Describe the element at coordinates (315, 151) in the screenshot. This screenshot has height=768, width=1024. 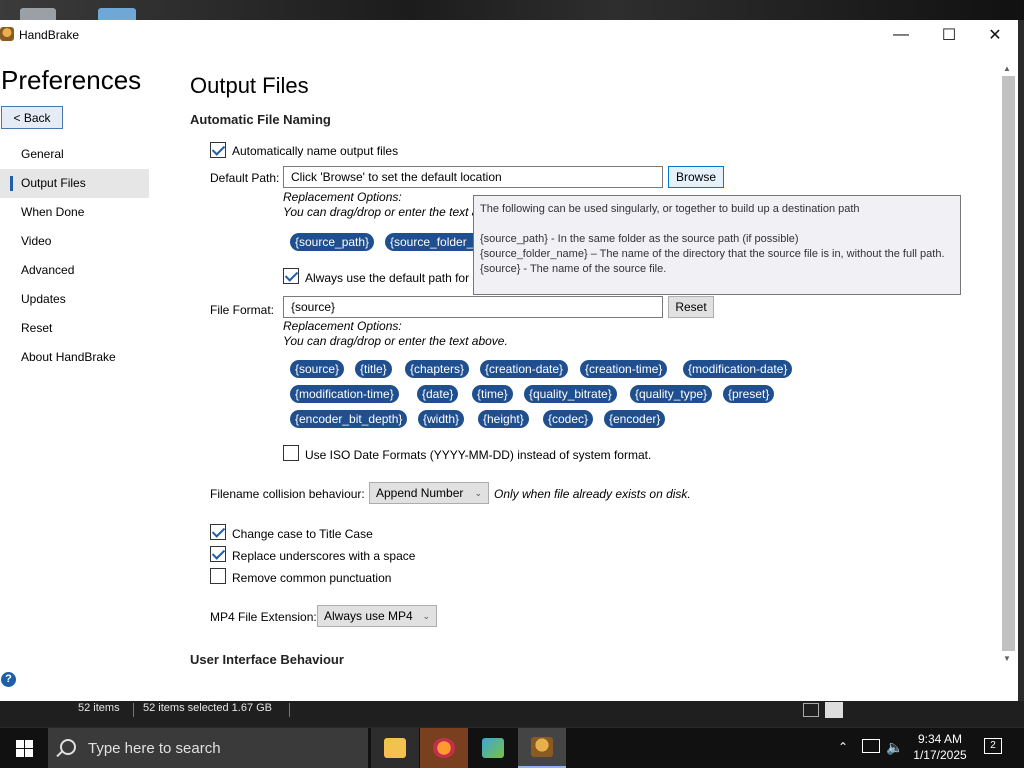
I see `auto-name-label: Automatically name output files` at that location.